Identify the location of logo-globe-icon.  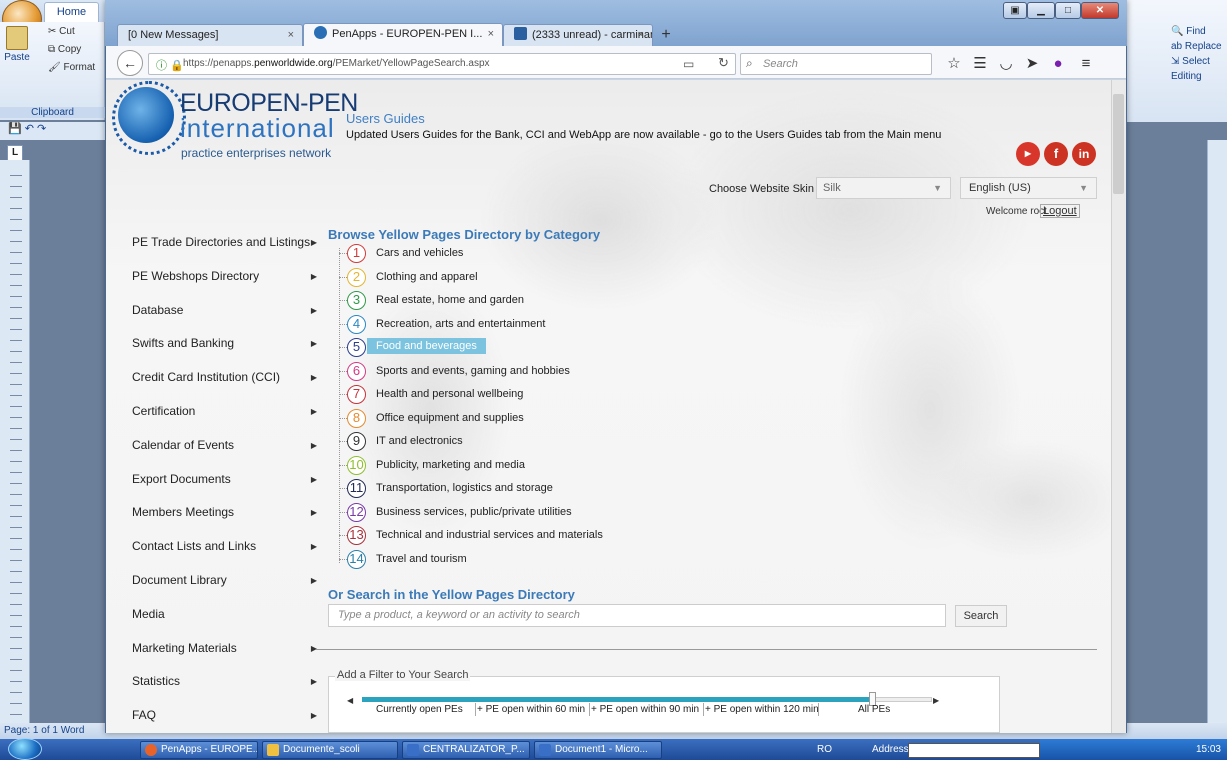
(149, 118).